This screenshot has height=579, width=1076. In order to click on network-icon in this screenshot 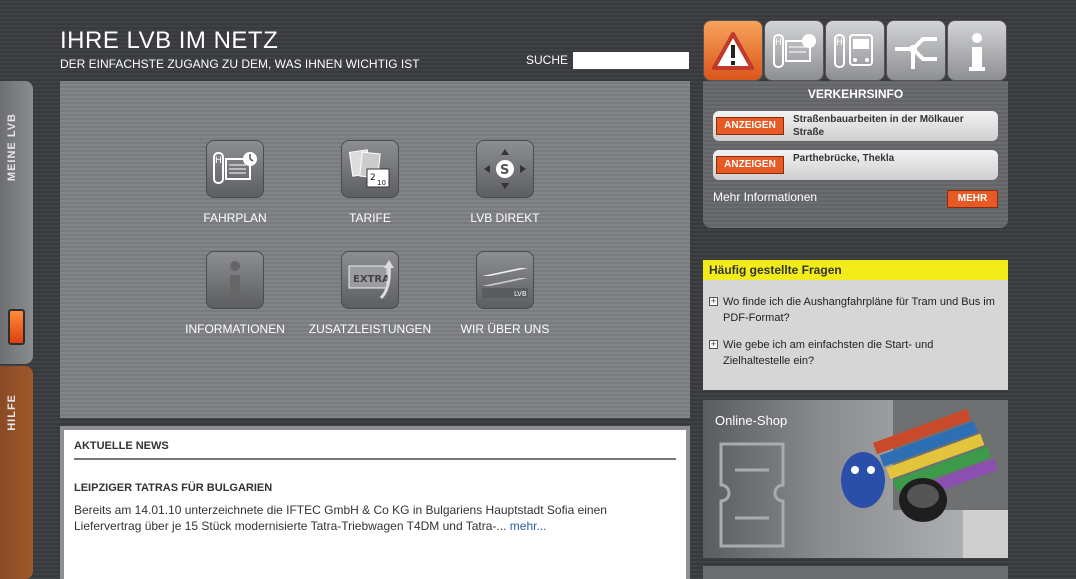, I will do `click(916, 52)`.